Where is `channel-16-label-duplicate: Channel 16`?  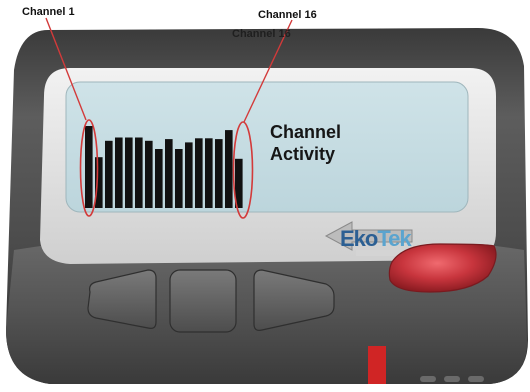 channel-16-label-duplicate: Channel 16 is located at coordinates (261, 34).